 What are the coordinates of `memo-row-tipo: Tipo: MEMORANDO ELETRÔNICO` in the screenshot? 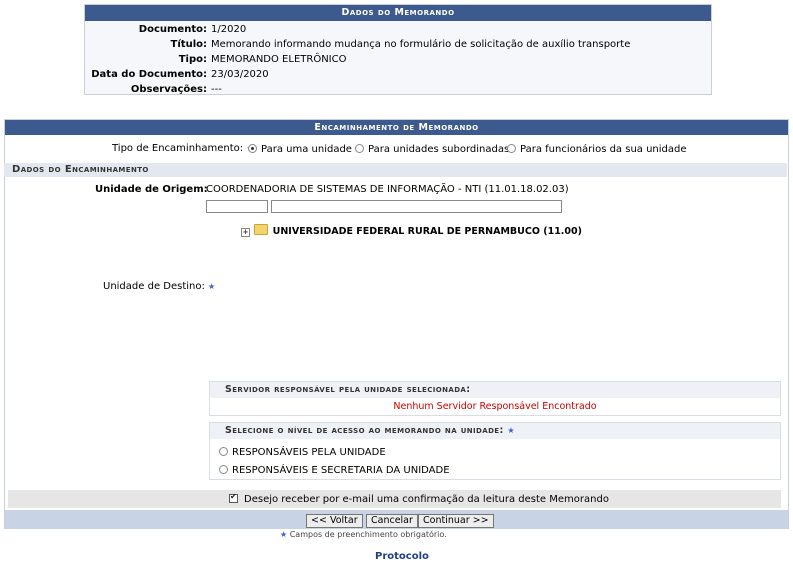 It's located at (358, 59).